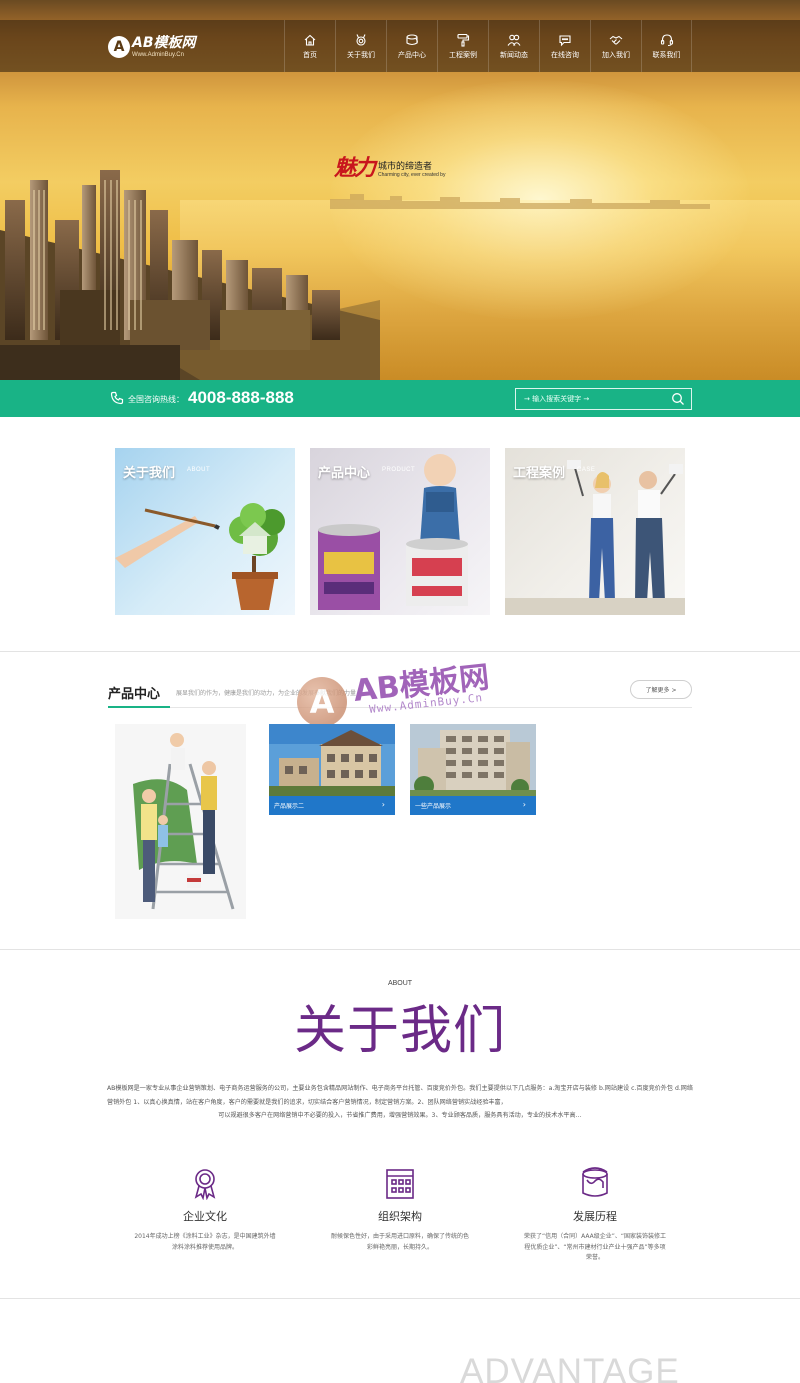  Describe the element at coordinates (205, 1242) in the screenshot. I see `feature-desc: 2014年成功上榜《涂料工业》杂志，是中国建筑外墙涂料涂料推荐使用品牌。` at that location.